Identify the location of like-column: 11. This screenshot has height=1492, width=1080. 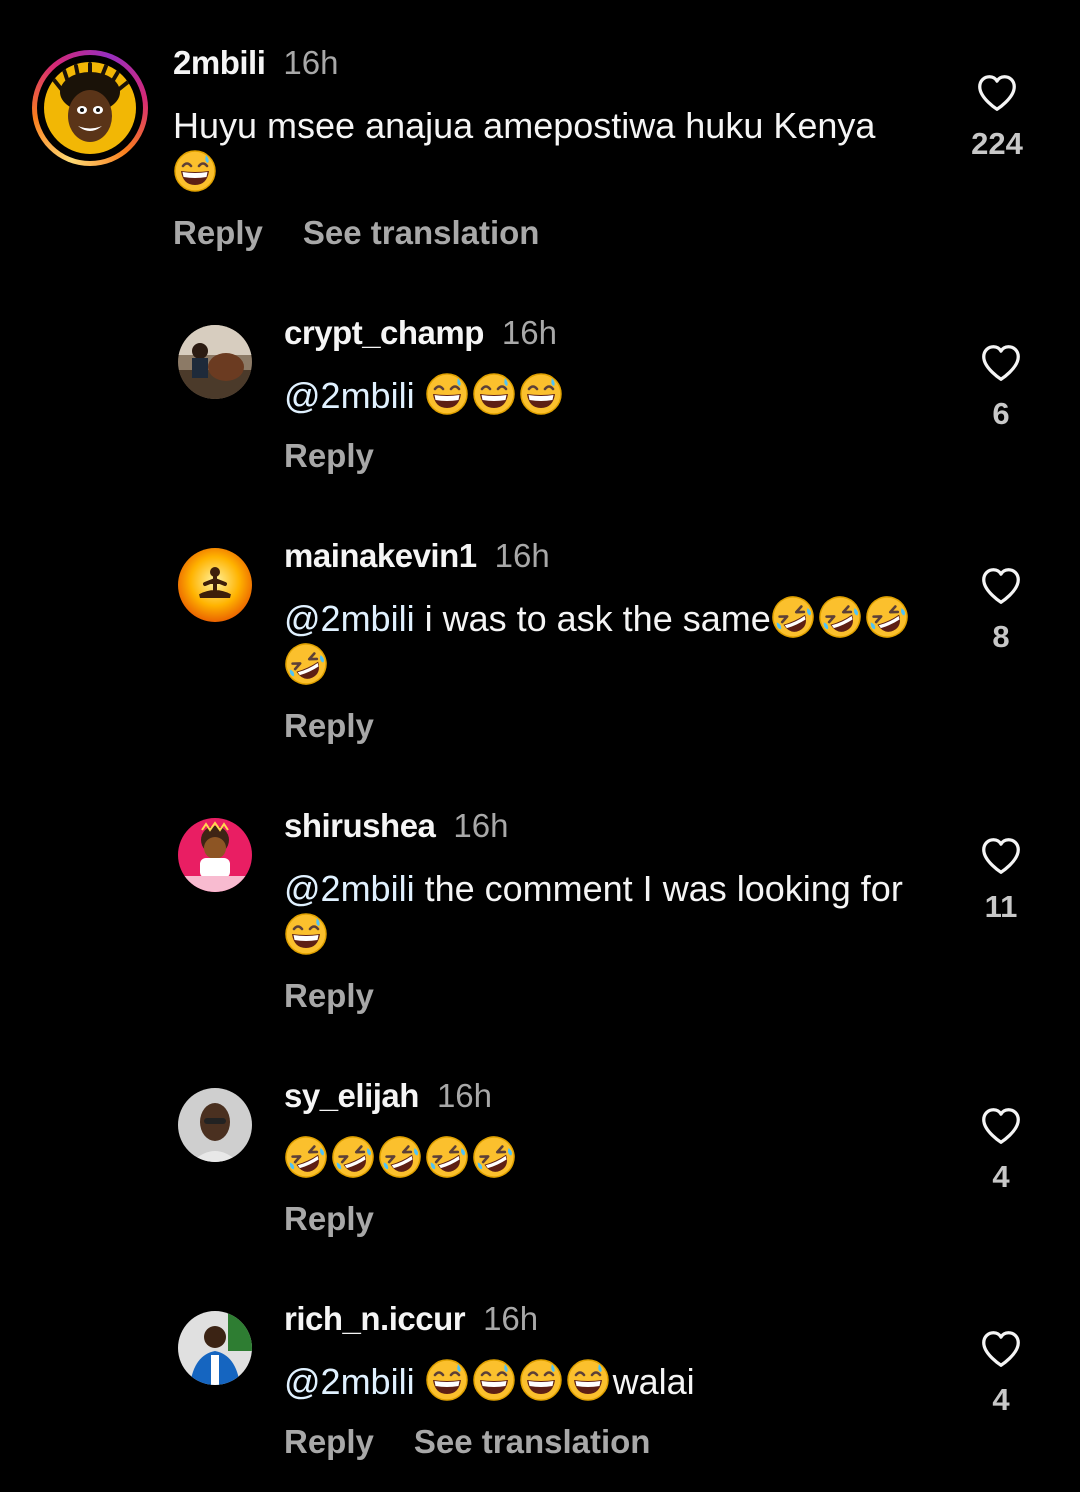
(1001, 880).